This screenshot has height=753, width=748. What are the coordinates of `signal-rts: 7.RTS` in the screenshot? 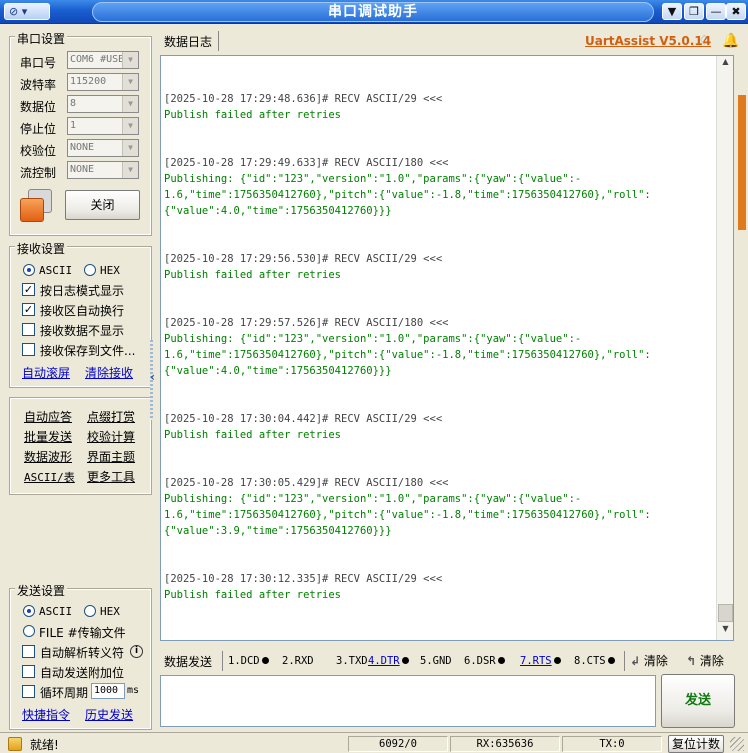 It's located at (540, 661).